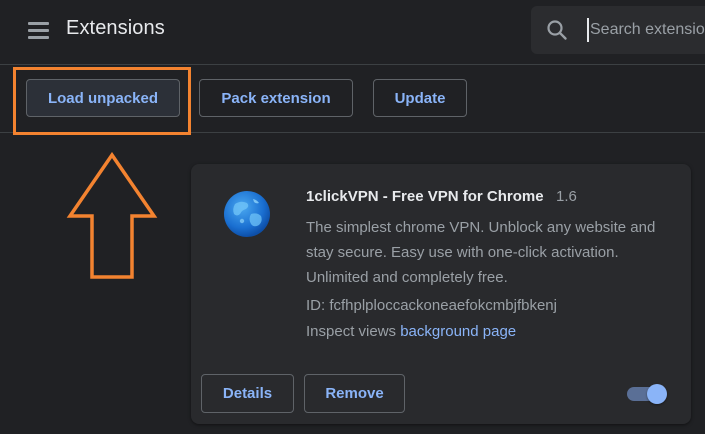  I want to click on up-arrow-annotation, so click(112, 215).